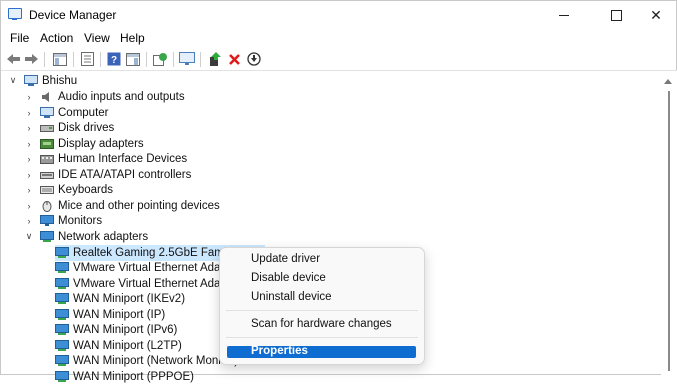 Image resolution: width=677 pixels, height=385 pixels. What do you see at coordinates (156, 361) in the screenshot?
I see `device-label: WAN Miniport (Network Monitor)` at bounding box center [156, 361].